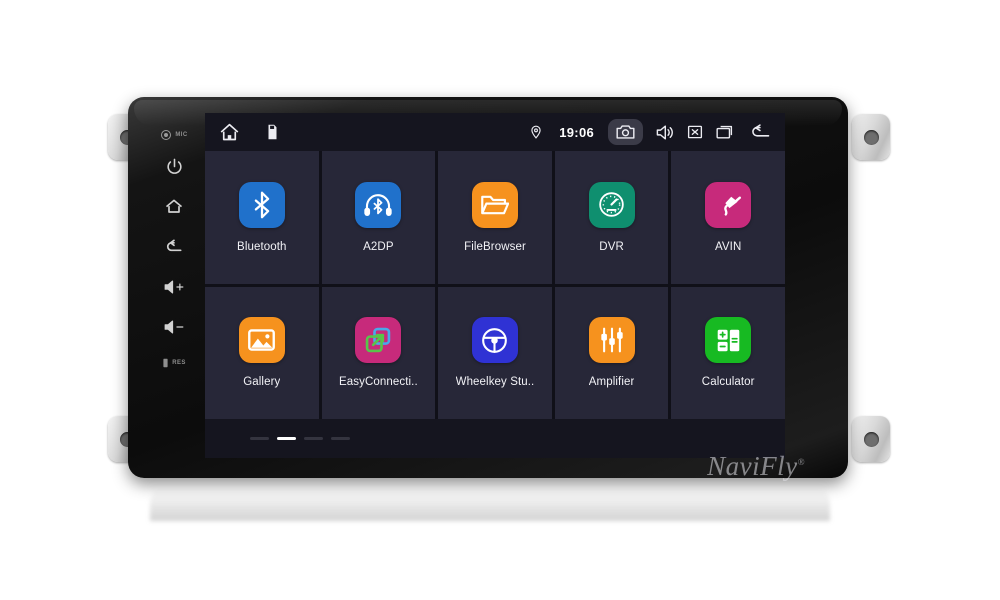 The width and height of the screenshot is (1000, 600). What do you see at coordinates (179, 363) in the screenshot?
I see `reset-label: RES` at bounding box center [179, 363].